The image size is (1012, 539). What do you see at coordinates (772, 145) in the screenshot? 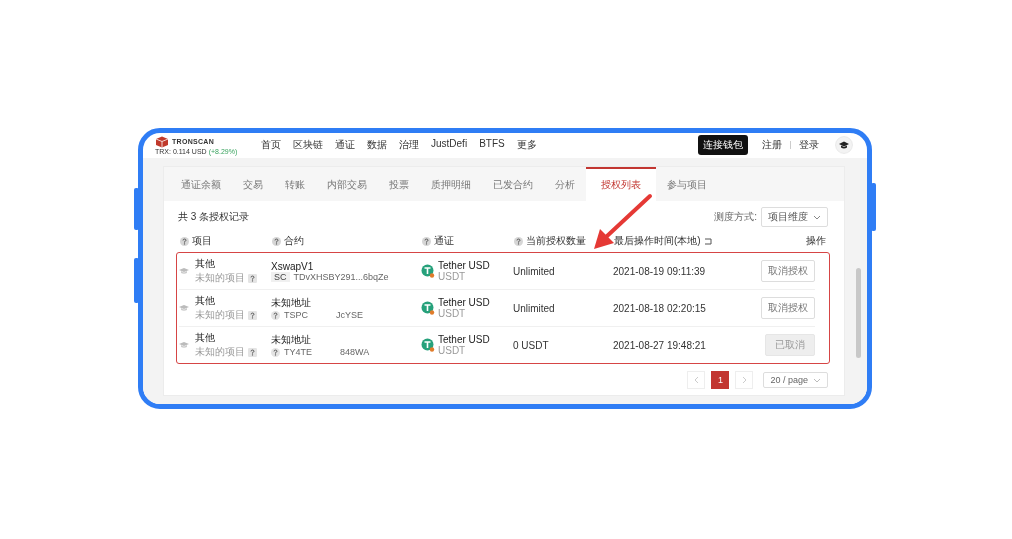
I see `register-link: 注册` at bounding box center [772, 145].